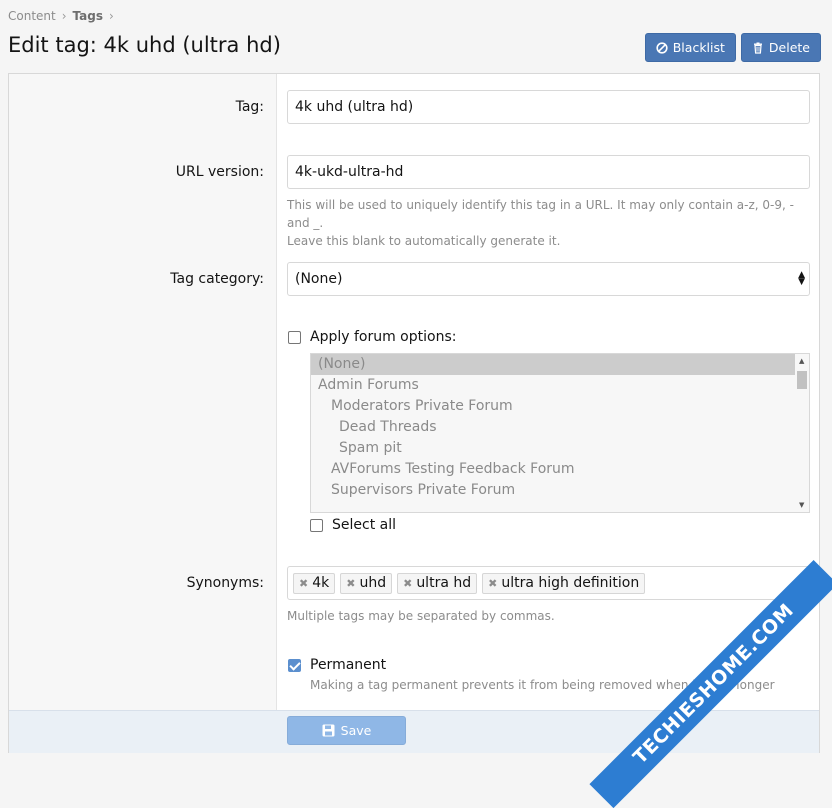 The image size is (832, 808). Describe the element at coordinates (570, 583) in the screenshot. I see `synonym-tag-label: ultra high definition` at that location.